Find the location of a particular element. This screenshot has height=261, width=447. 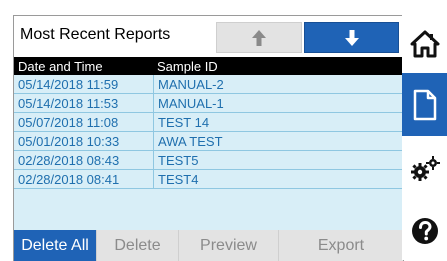

row-date: 02/28/2018 08:41 is located at coordinates (69, 179).